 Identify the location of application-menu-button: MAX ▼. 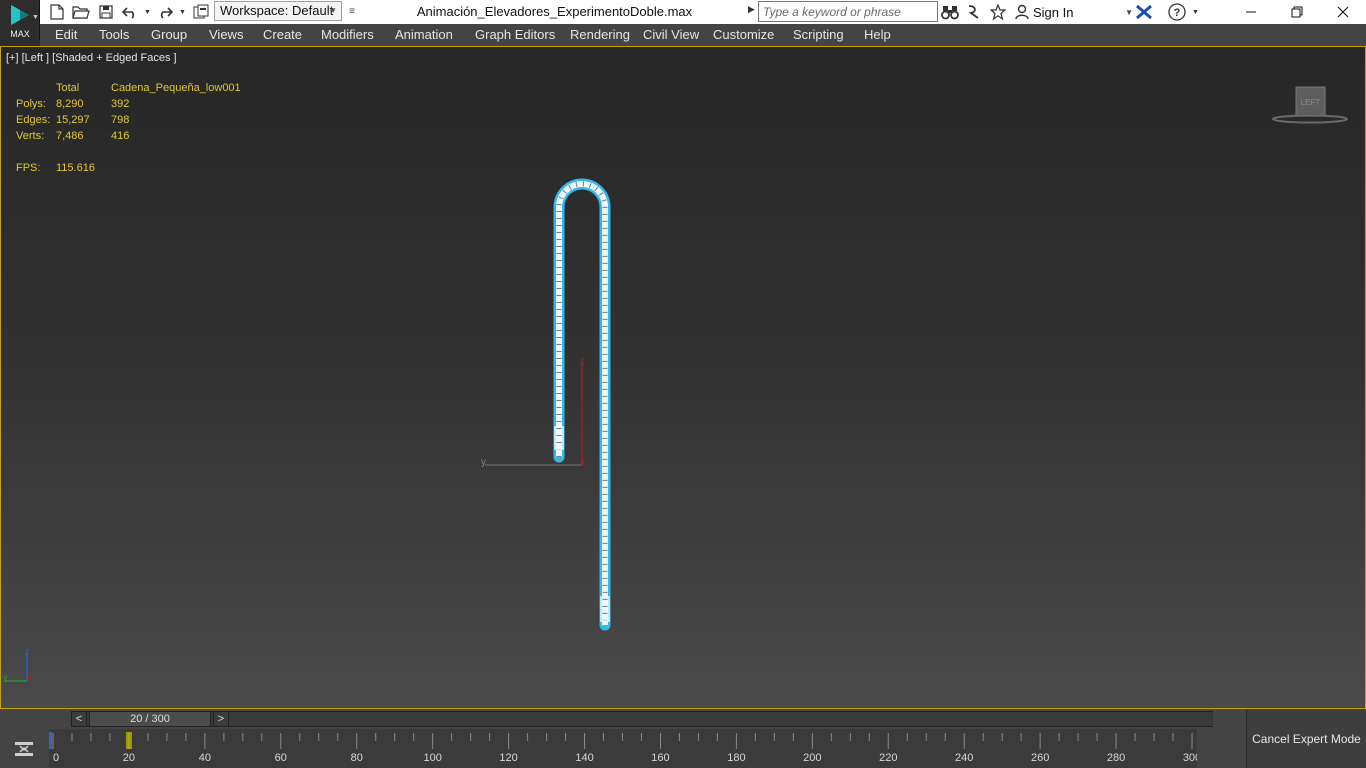
(20, 20).